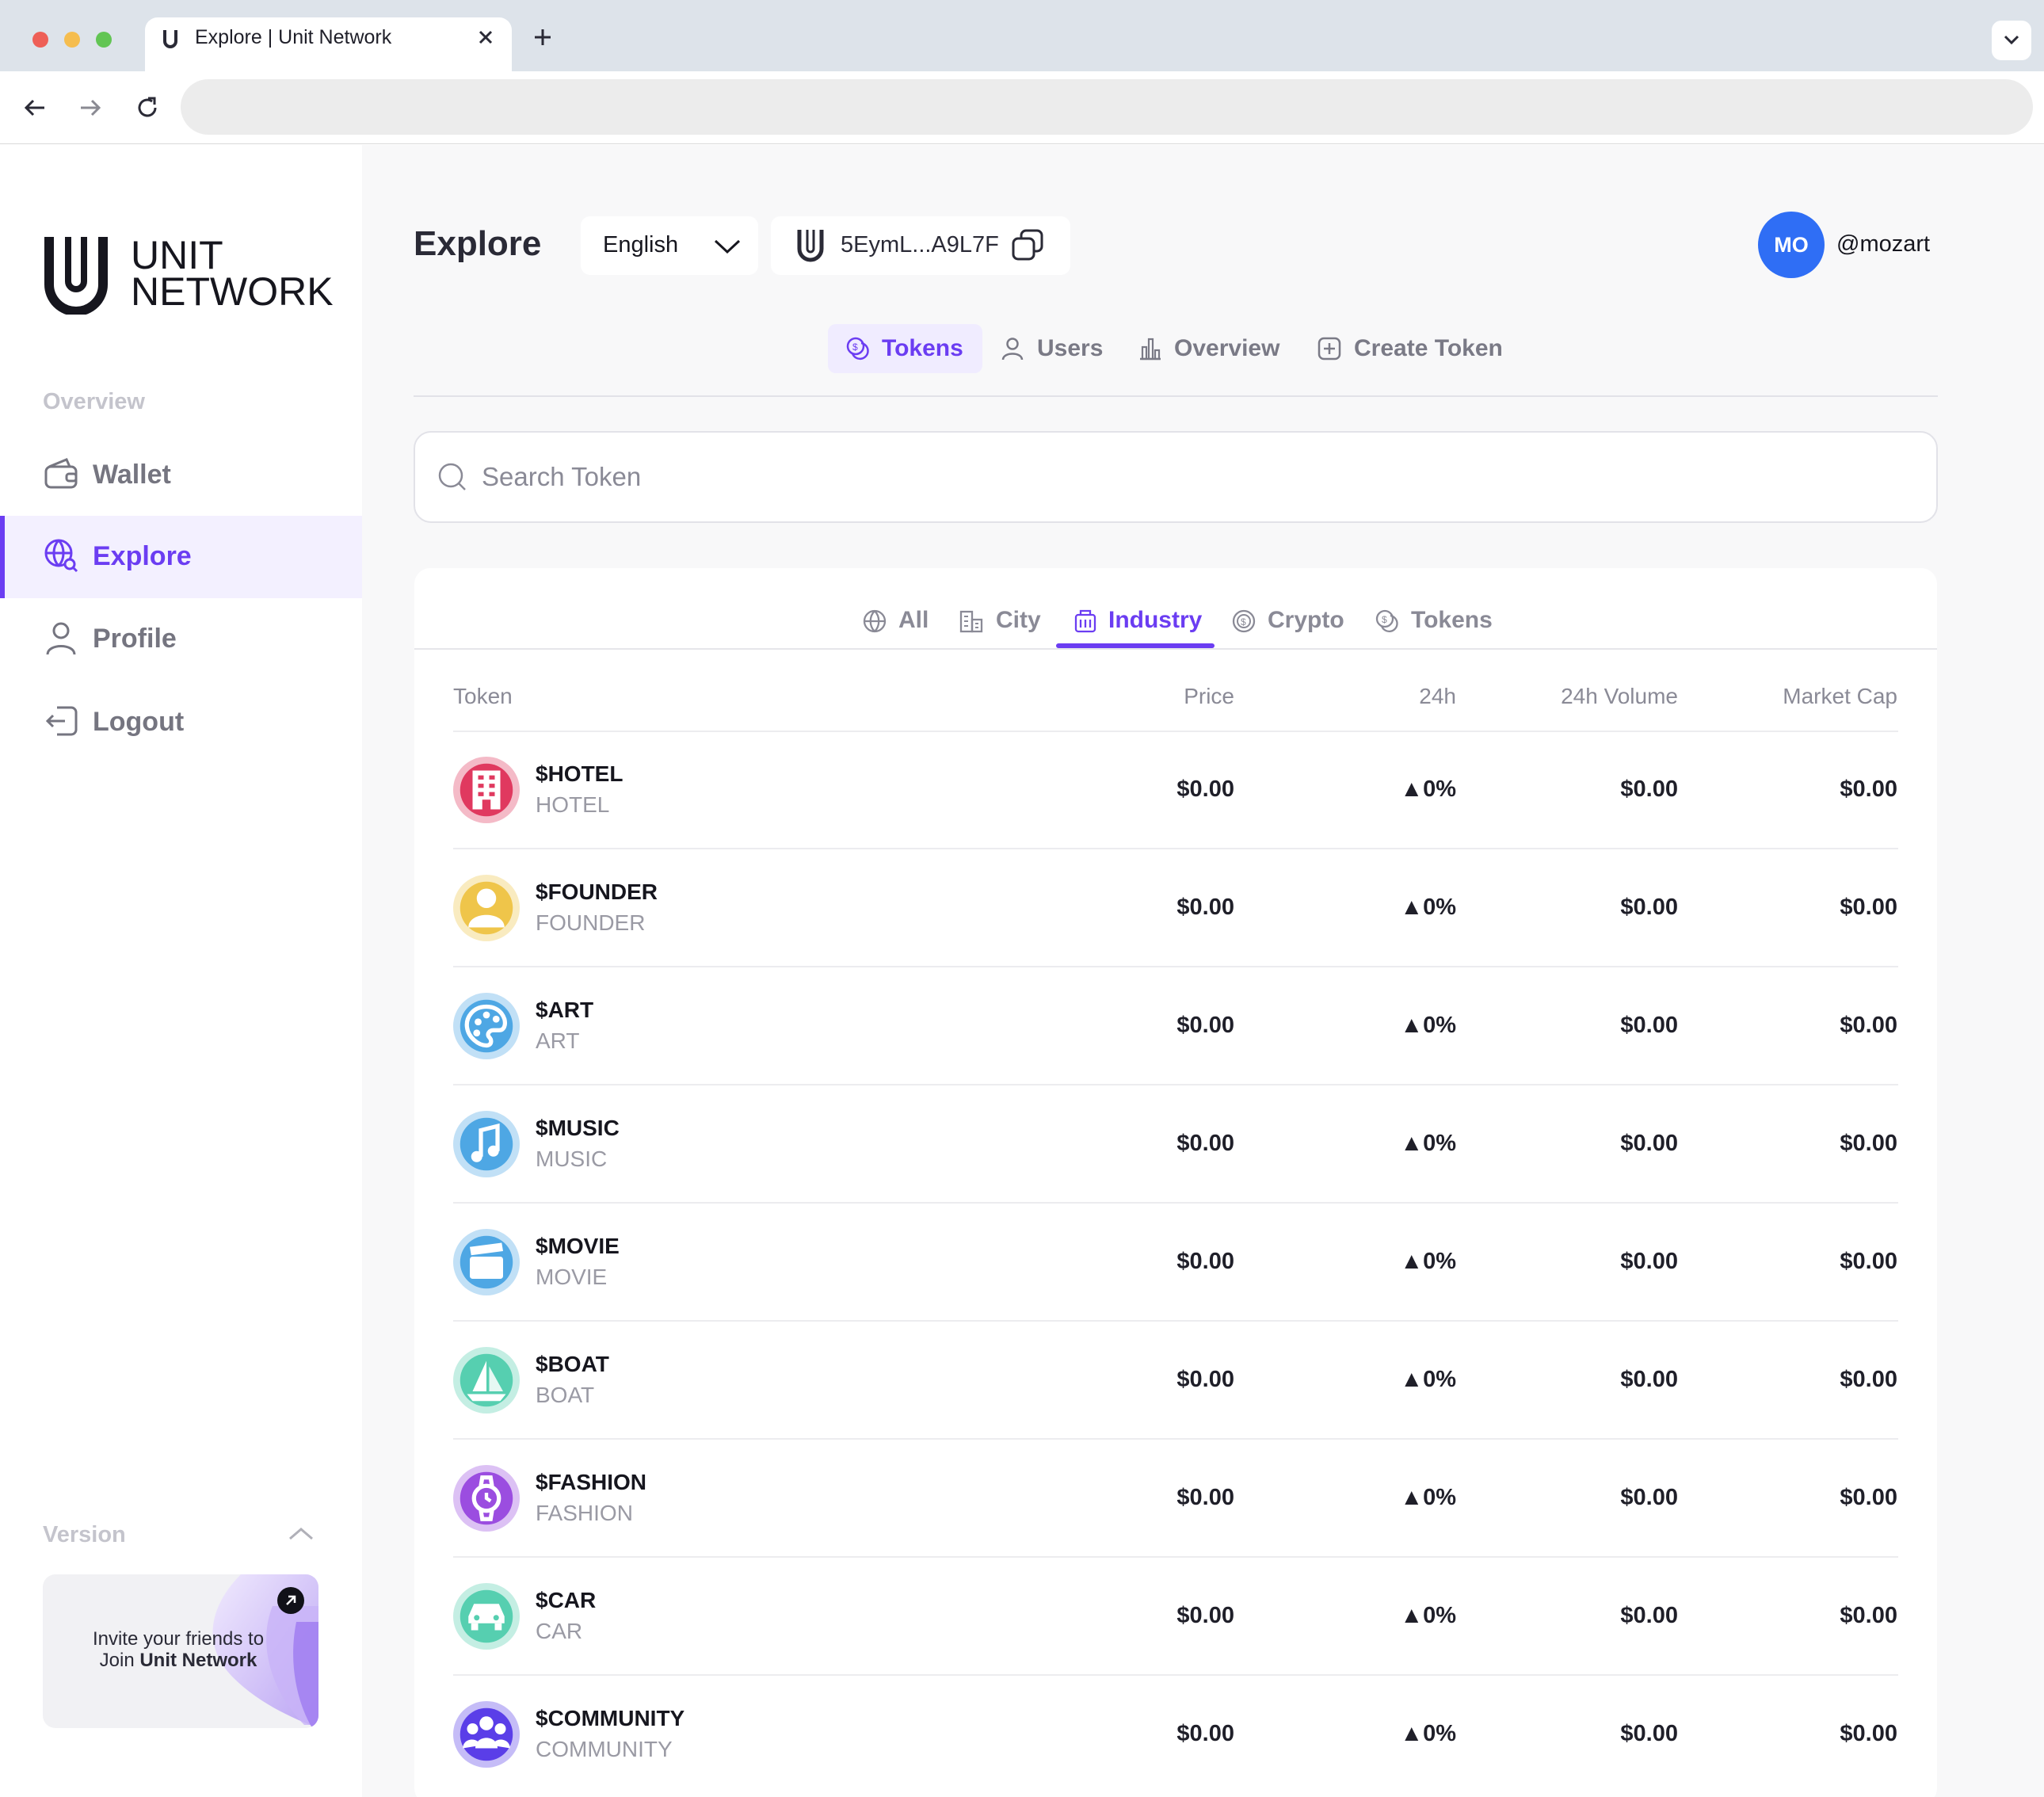  Describe the element at coordinates (592, 1482) in the screenshot. I see `token-symbol: $FASHION` at that location.